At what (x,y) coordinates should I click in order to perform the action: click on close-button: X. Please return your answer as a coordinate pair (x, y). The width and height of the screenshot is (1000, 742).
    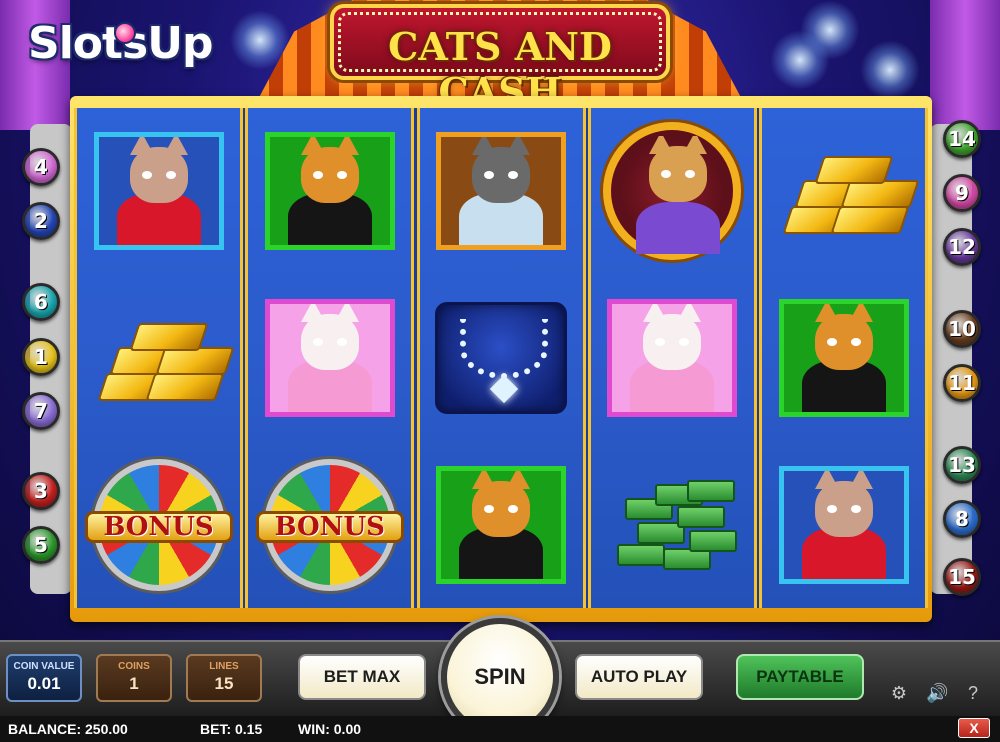
    Looking at the image, I should click on (974, 728).